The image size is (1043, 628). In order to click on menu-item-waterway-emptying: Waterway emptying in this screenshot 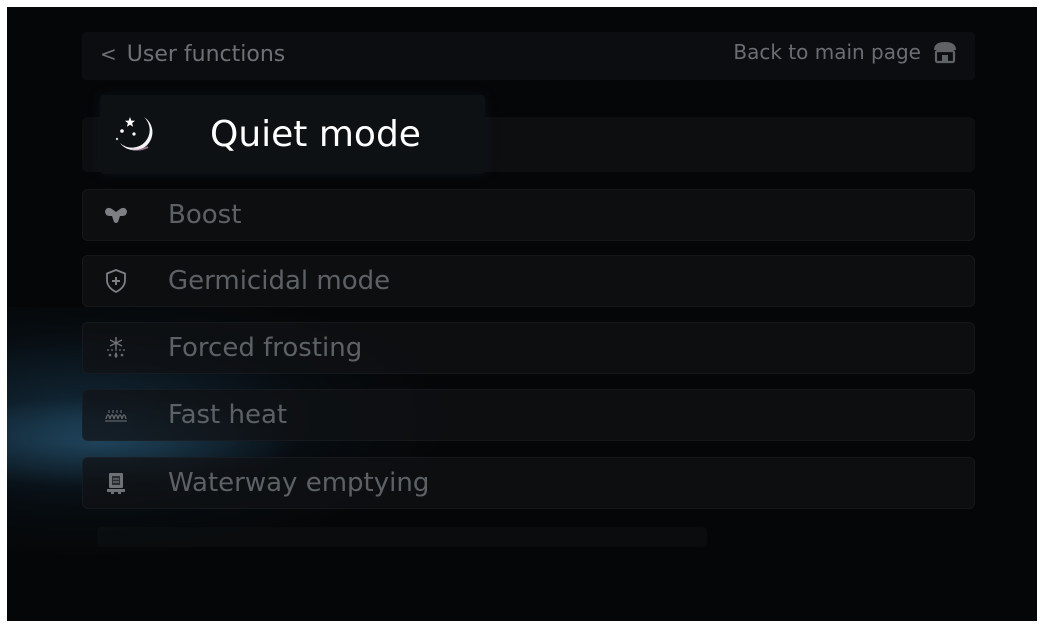, I will do `click(528, 483)`.